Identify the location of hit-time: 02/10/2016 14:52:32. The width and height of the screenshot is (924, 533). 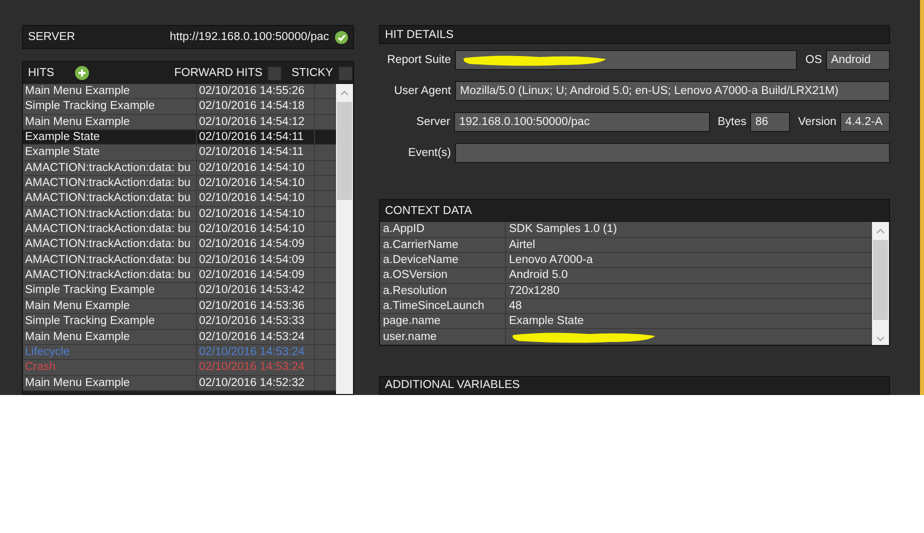
(256, 383).